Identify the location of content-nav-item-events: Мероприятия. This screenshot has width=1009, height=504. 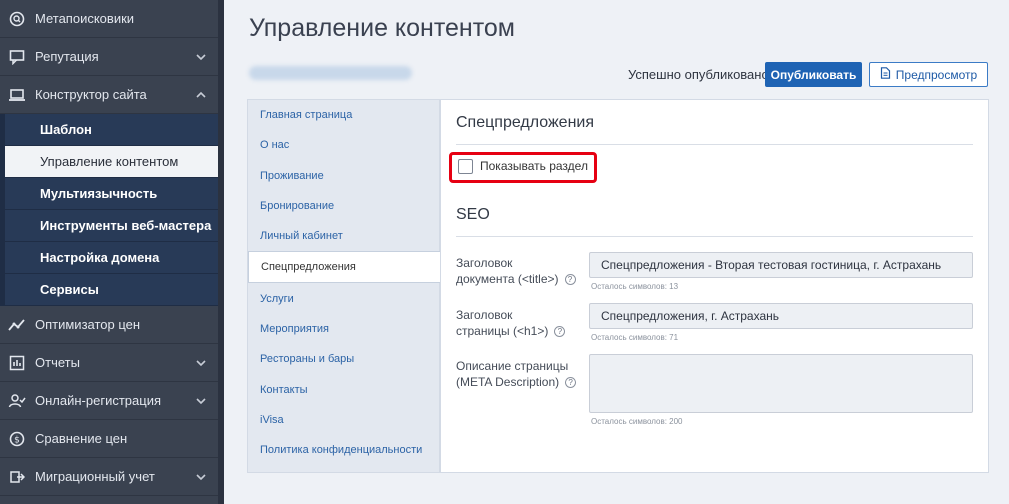
(343, 329).